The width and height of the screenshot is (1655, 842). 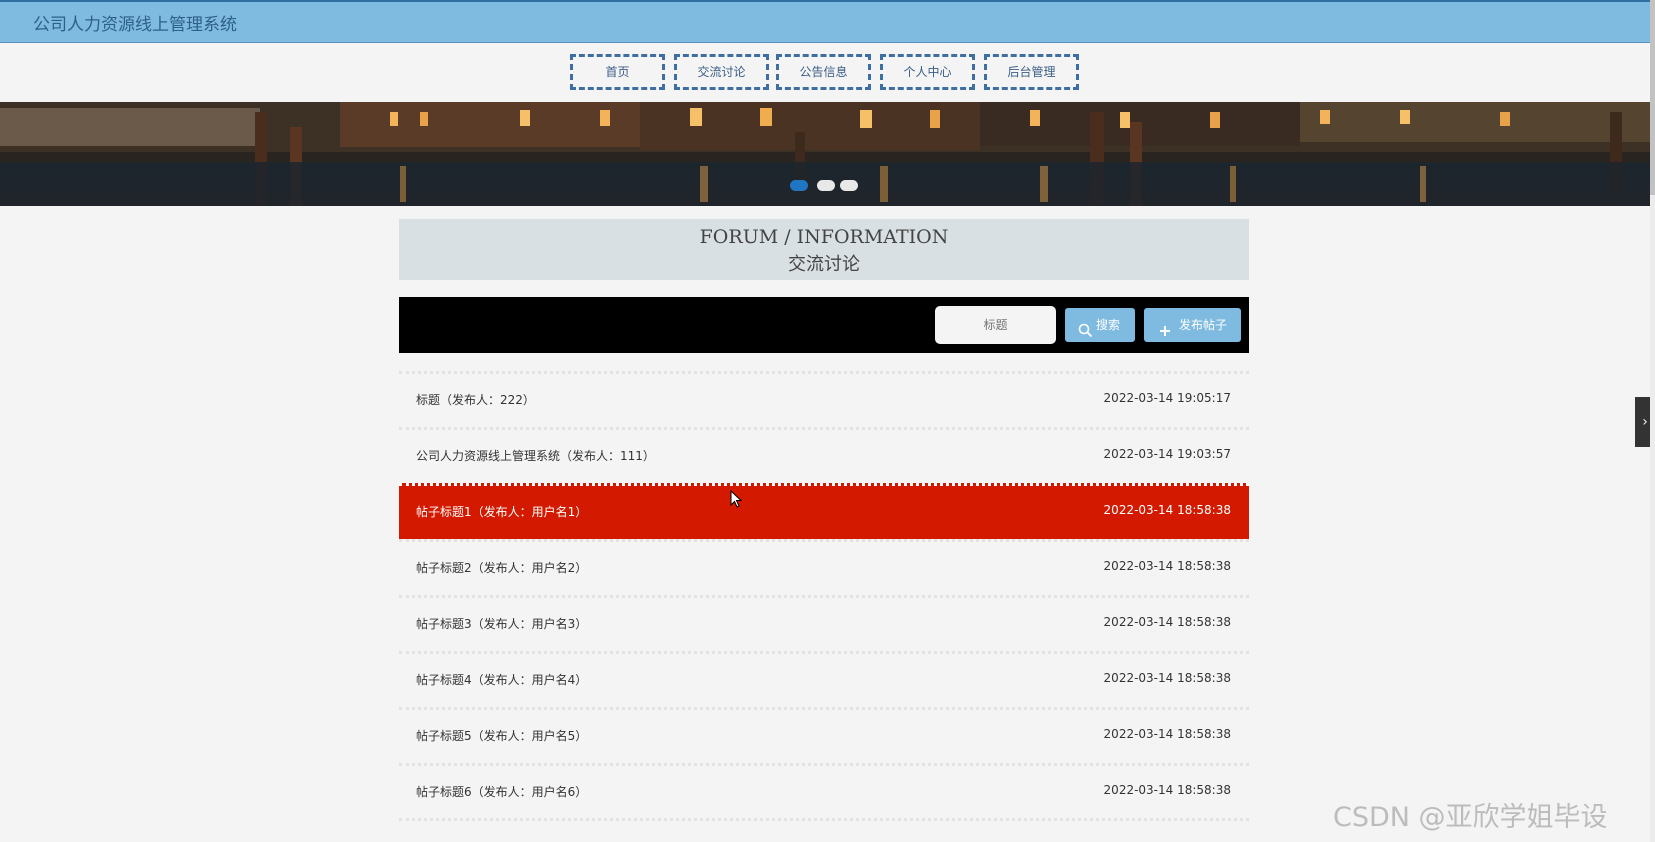 What do you see at coordinates (1652, 97) in the screenshot?
I see `scrollbar-thumb` at bounding box center [1652, 97].